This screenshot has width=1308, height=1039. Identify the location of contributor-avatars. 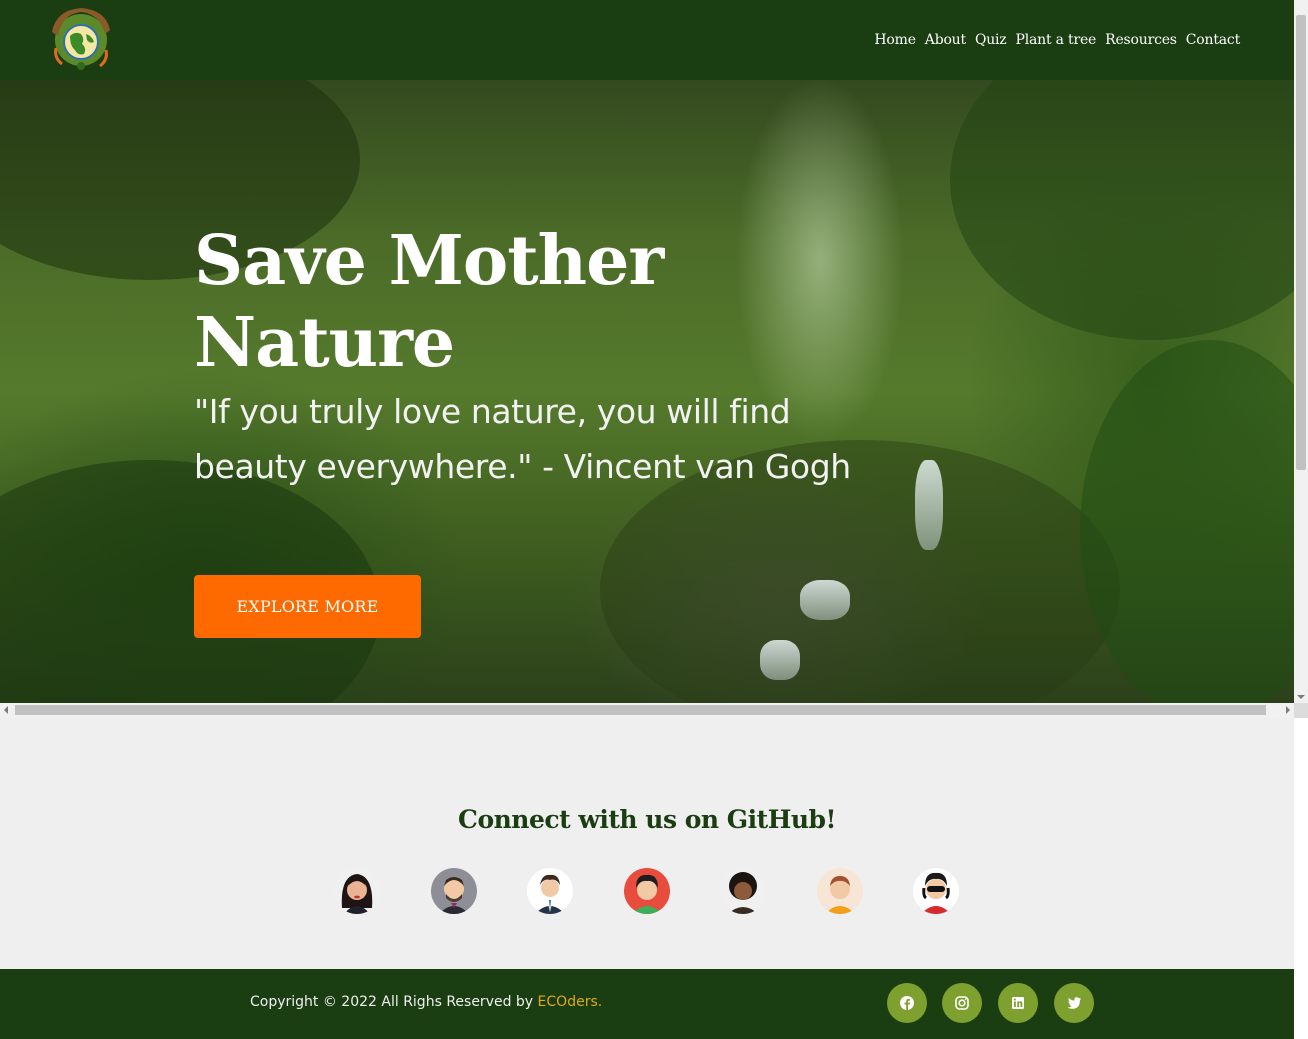
(647, 892).